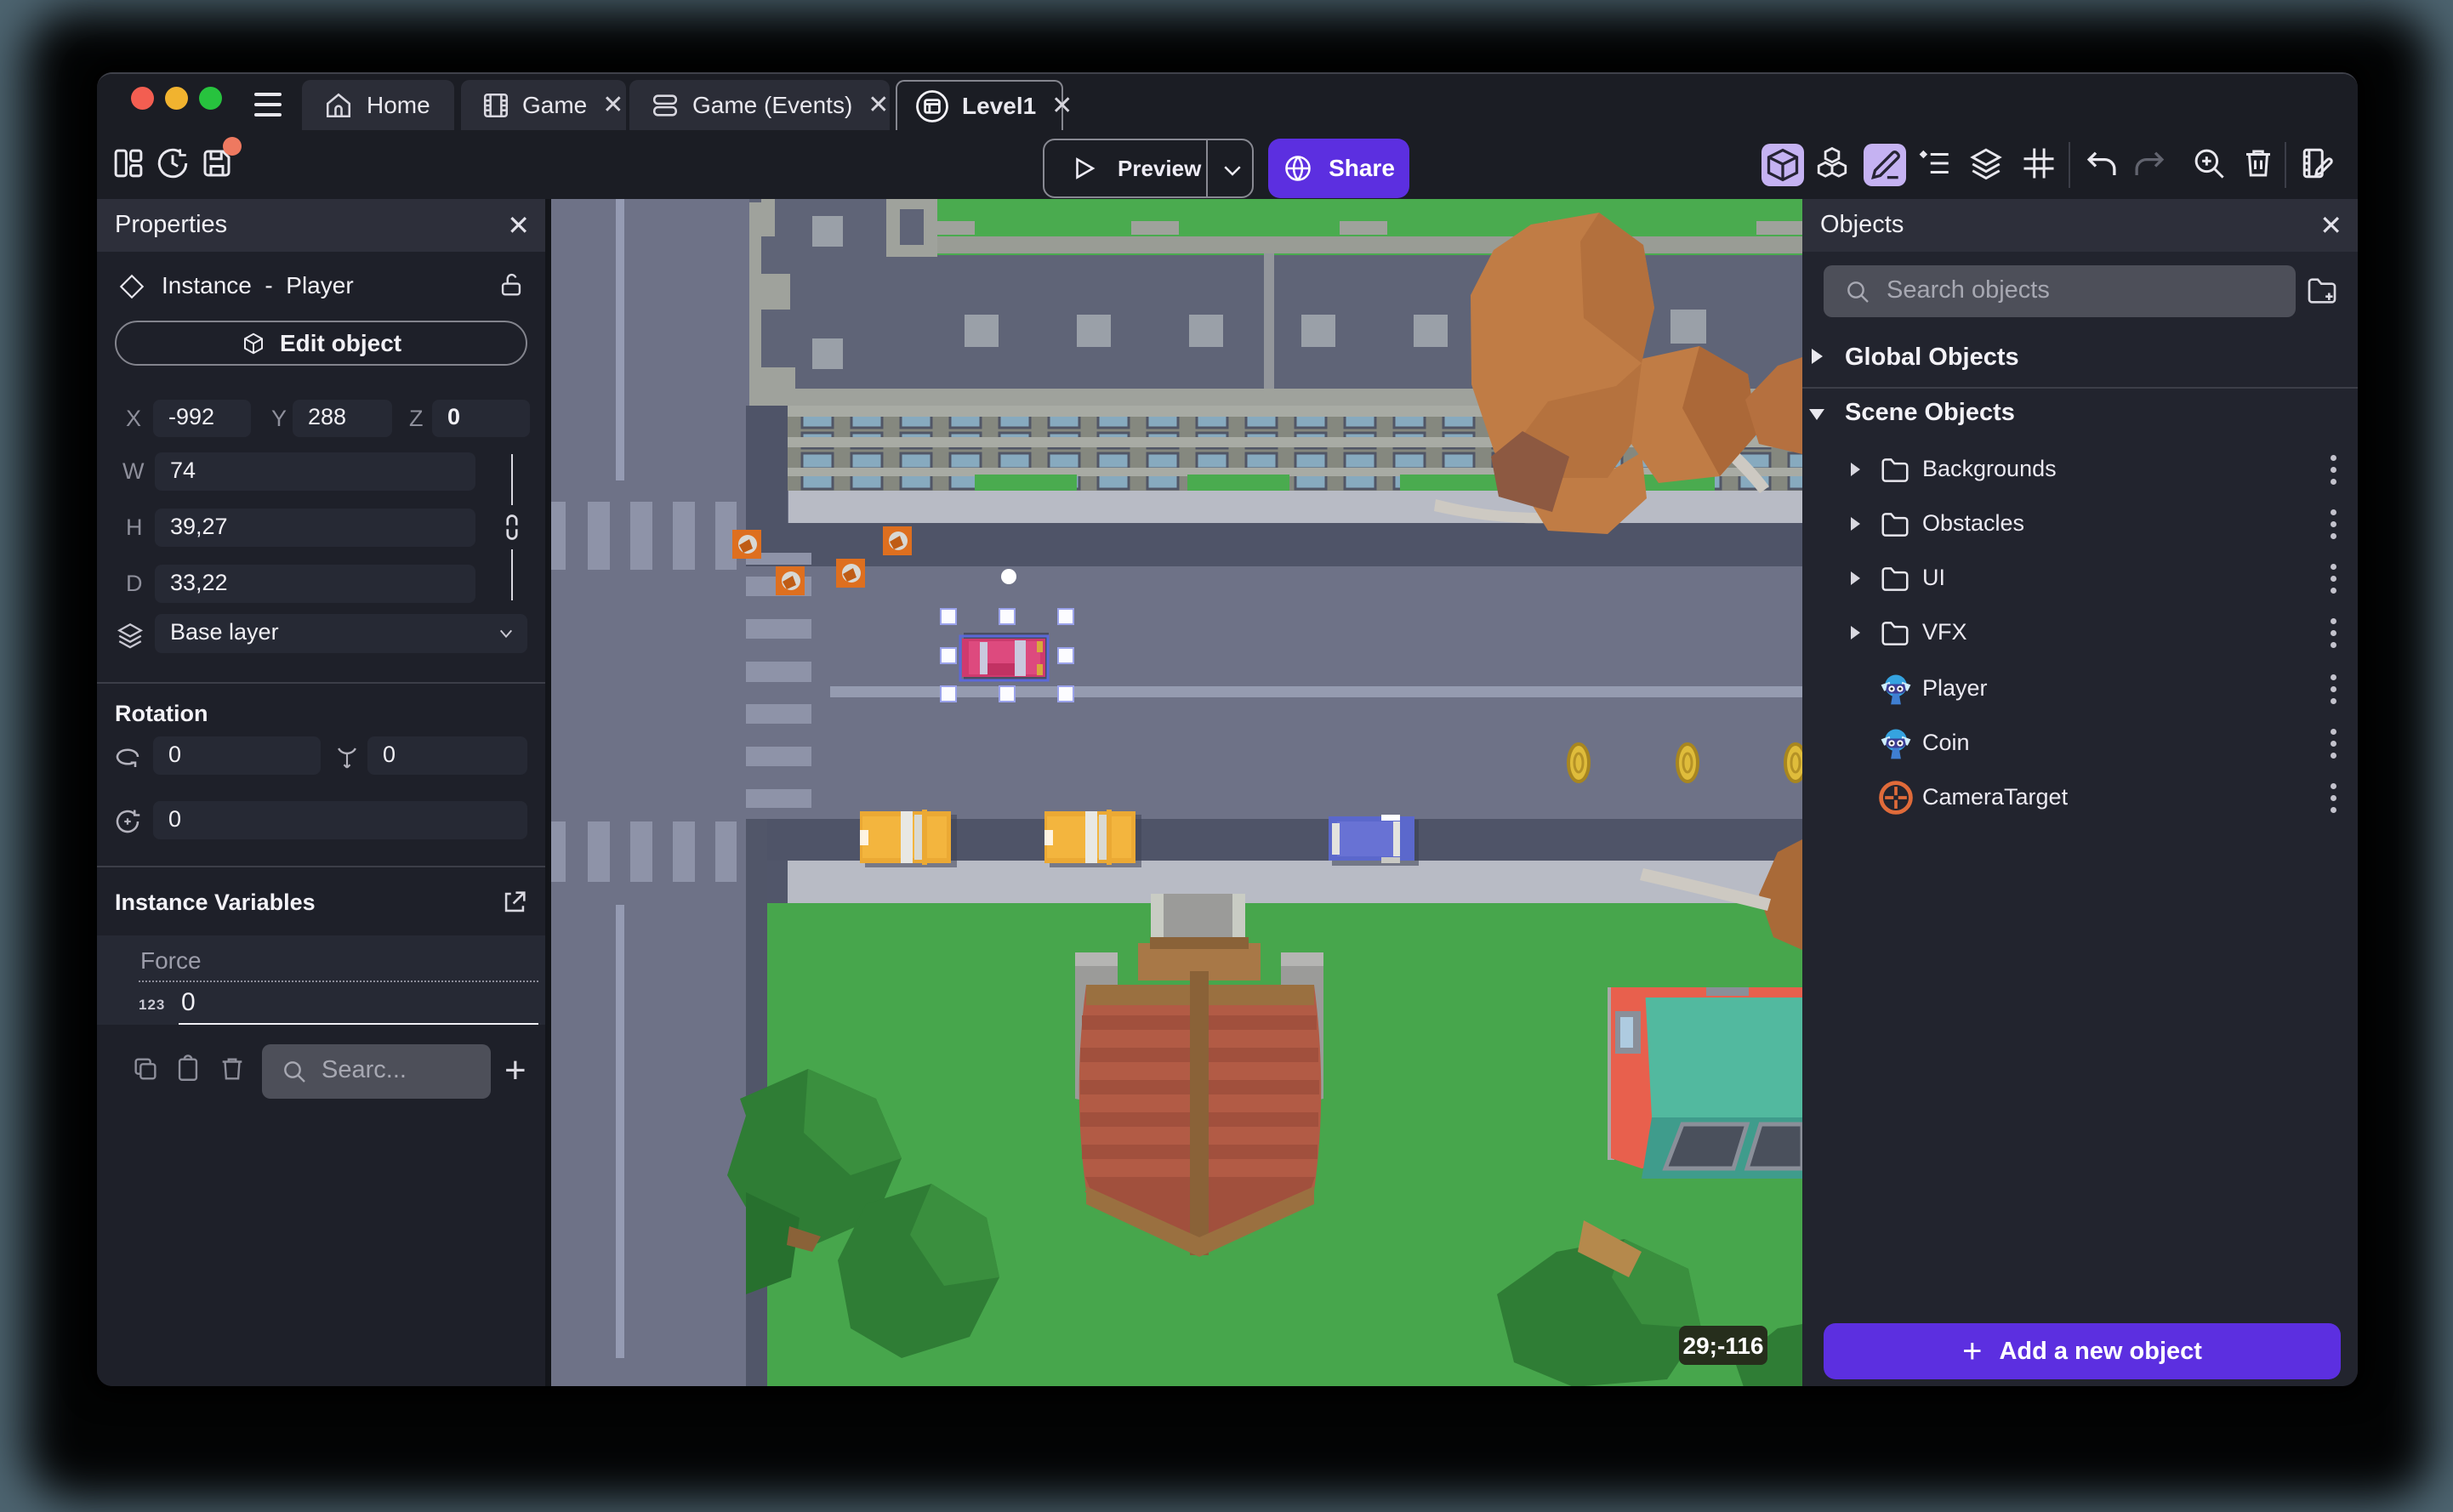 The image size is (2453, 1512). What do you see at coordinates (1723, 1346) in the screenshot?
I see `svg-text: 29;-116` at bounding box center [1723, 1346].